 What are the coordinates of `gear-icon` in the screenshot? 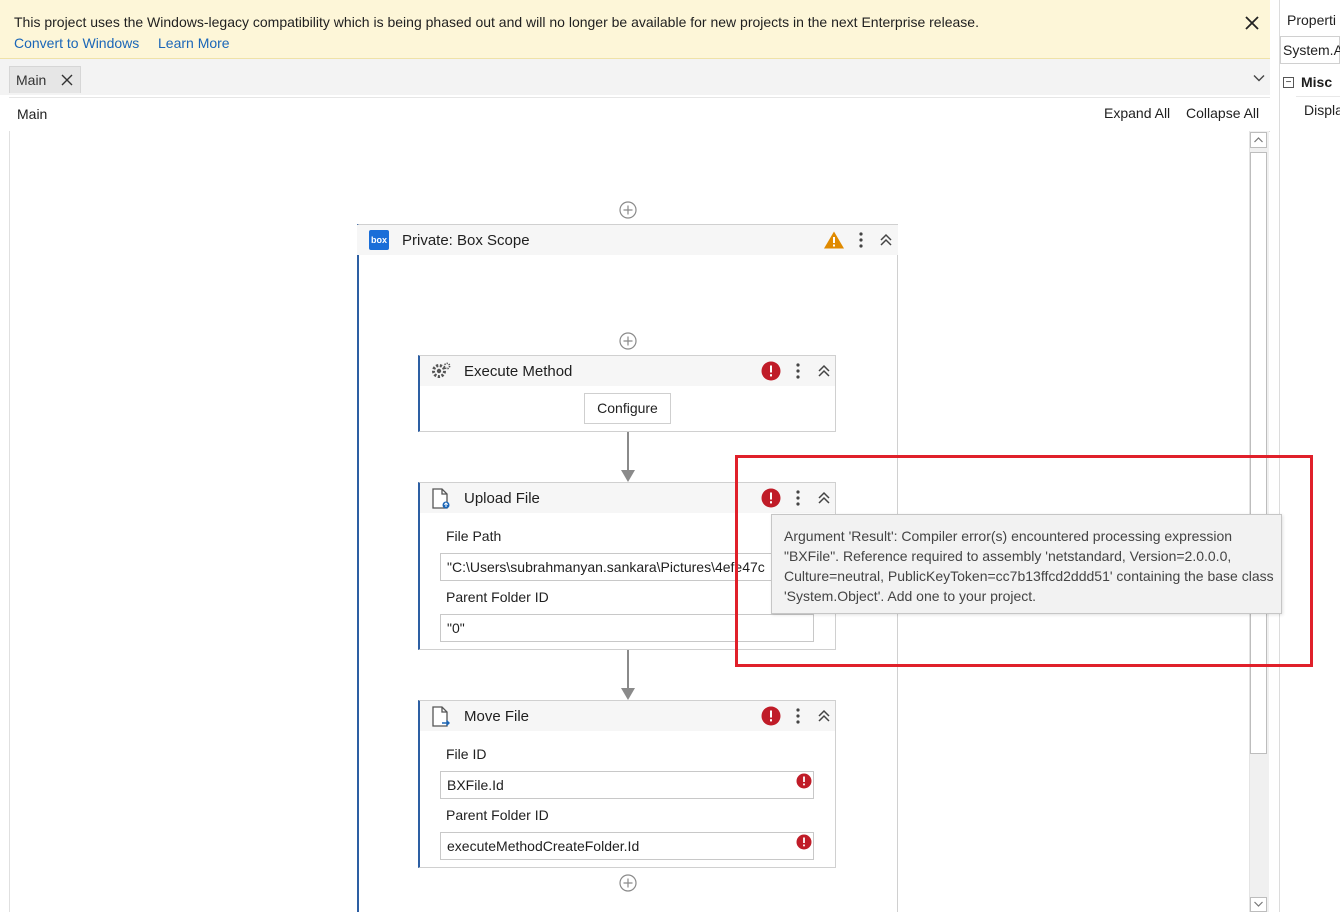 It's located at (441, 370).